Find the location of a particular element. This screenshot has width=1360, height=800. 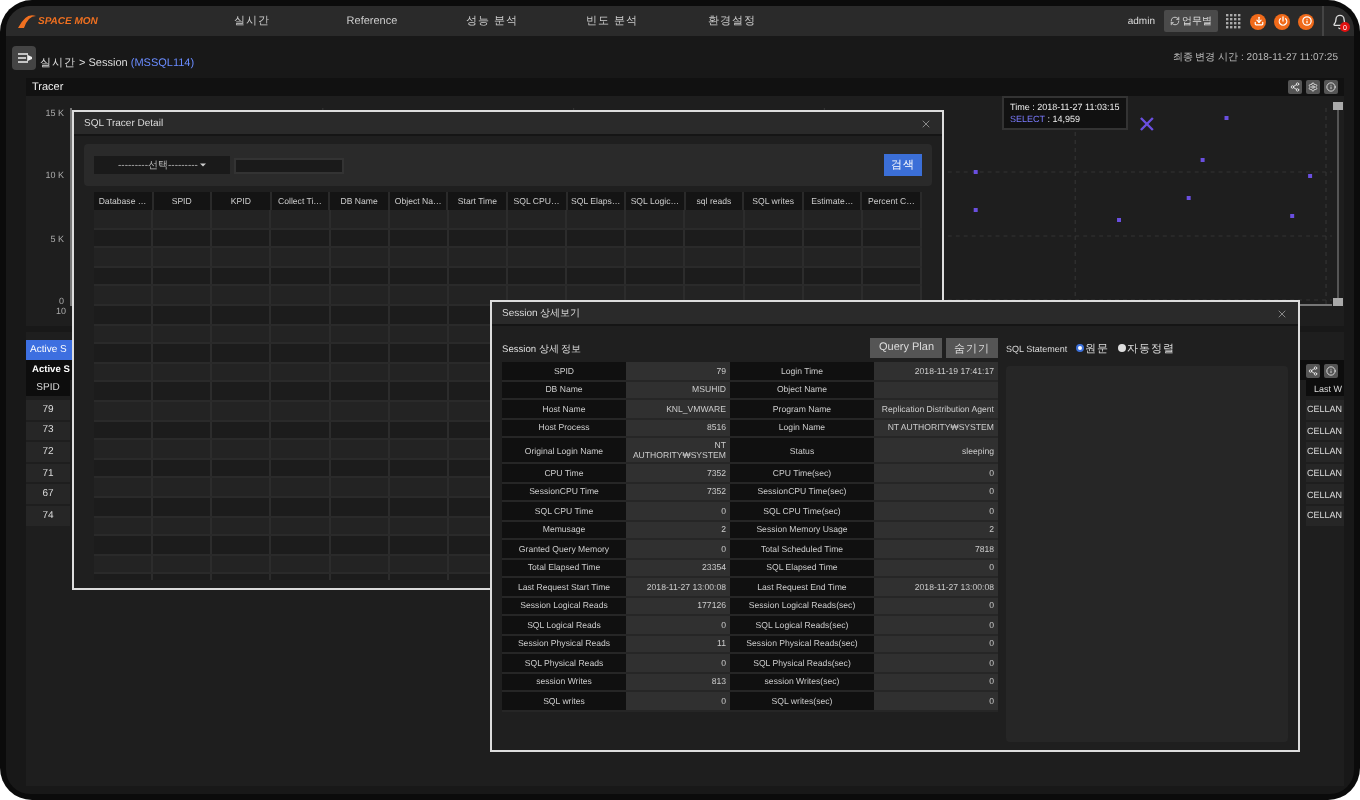

info-icon is located at coordinates (1331, 370).